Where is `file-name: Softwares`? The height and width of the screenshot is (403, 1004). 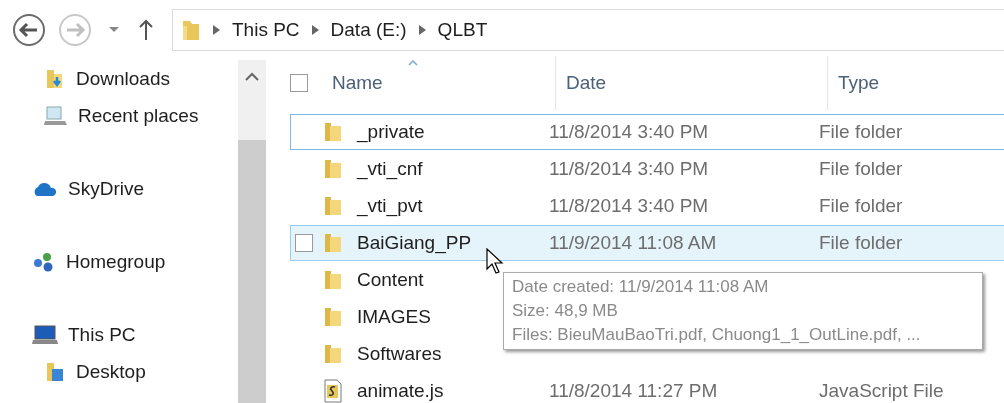
file-name: Softwares is located at coordinates (399, 353).